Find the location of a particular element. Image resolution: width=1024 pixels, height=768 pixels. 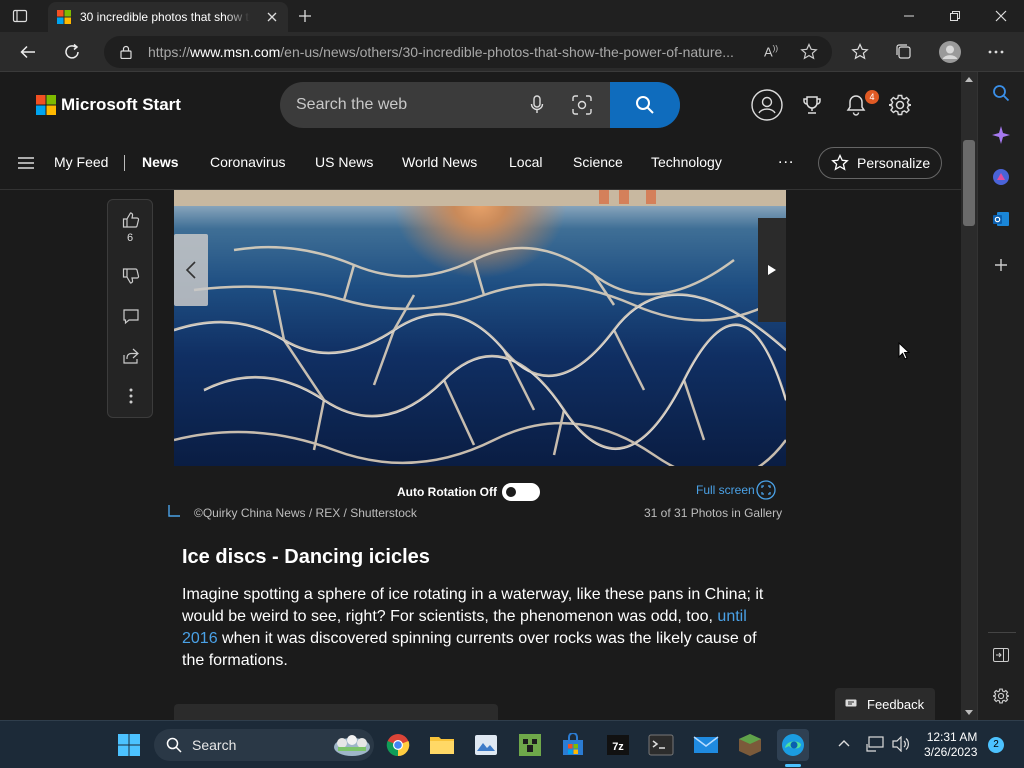

sidebar-outlook-icon is located at coordinates (1001, 219).